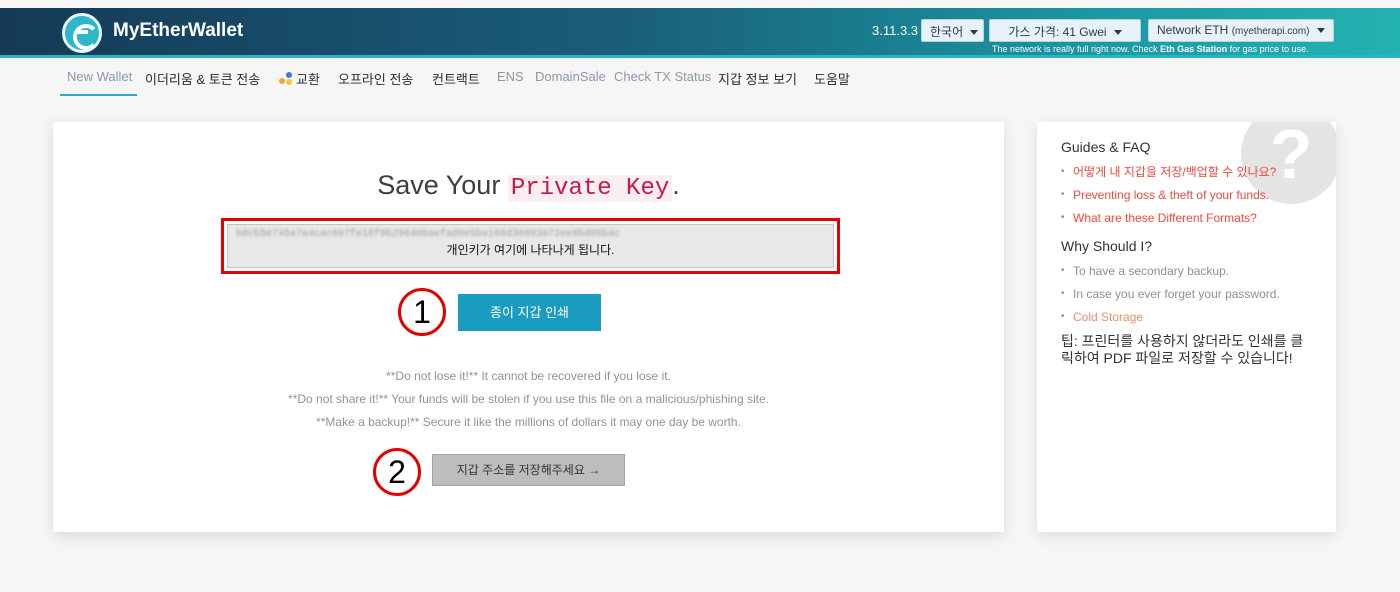 This screenshot has width=1400, height=592. What do you see at coordinates (1269, 49) in the screenshot?
I see `notice-text-end: for gas price to use.` at bounding box center [1269, 49].